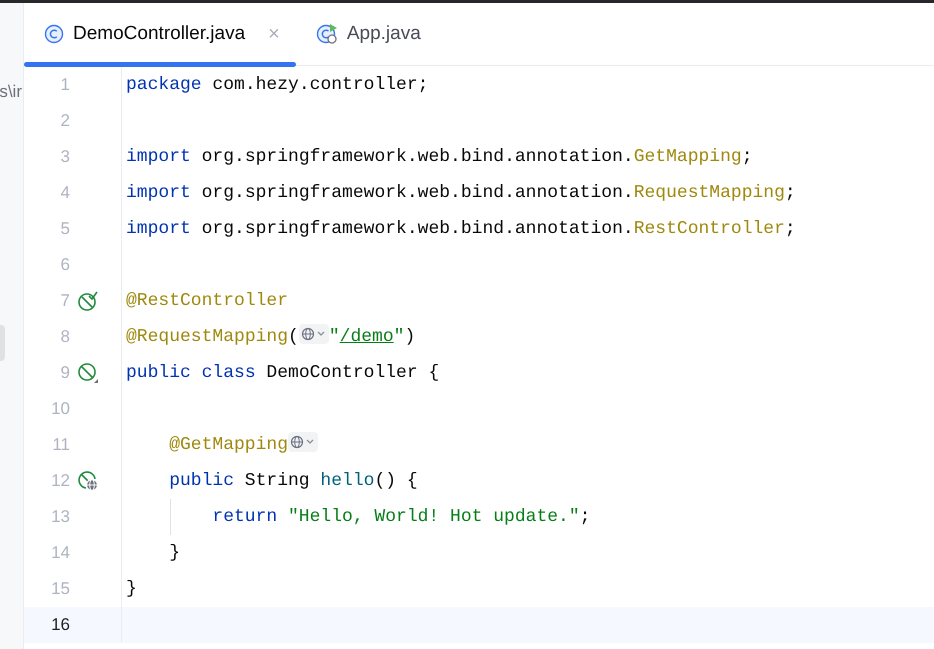  Describe the element at coordinates (327, 34) in the screenshot. I see `run-class-icon` at that location.